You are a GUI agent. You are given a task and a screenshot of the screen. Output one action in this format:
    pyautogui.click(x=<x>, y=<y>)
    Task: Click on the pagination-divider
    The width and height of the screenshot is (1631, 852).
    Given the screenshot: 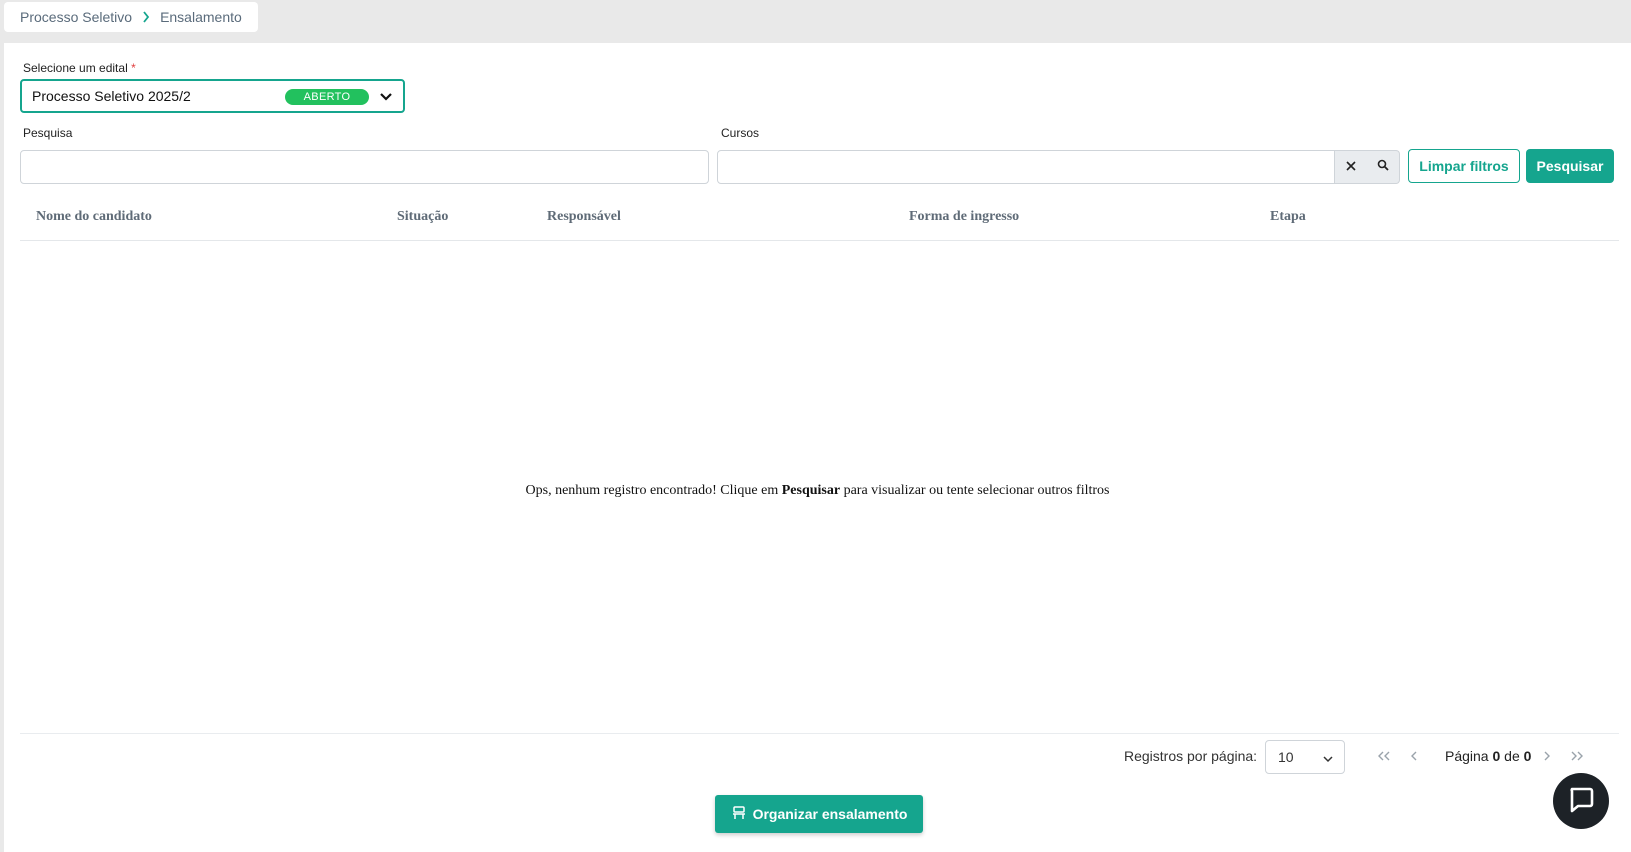 What is the action you would take?
    pyautogui.click(x=819, y=733)
    